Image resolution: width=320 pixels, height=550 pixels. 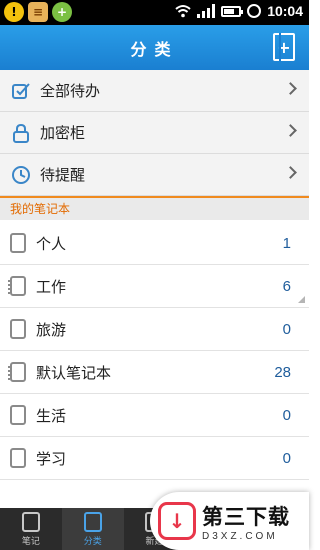 What do you see at coordinates (246, 516) in the screenshot?
I see `watermark-name: 第三下载` at bounding box center [246, 516].